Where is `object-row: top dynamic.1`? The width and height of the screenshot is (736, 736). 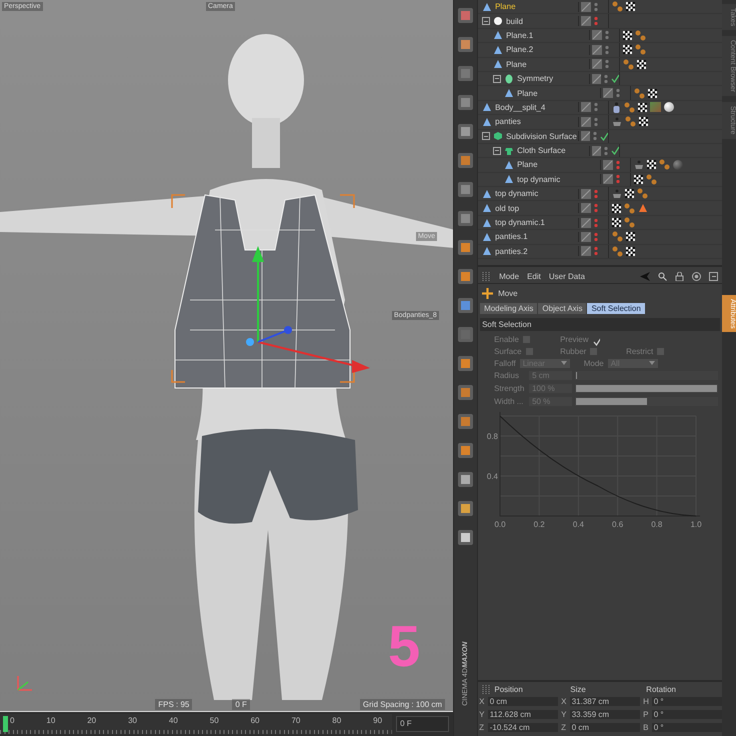
object-row: top dynamic.1 is located at coordinates (600, 223).